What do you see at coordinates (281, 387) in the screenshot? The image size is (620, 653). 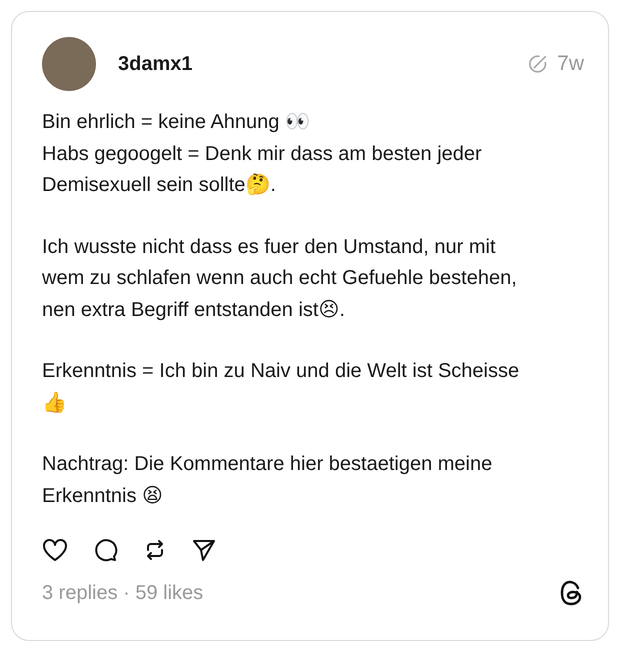 I see `post-text: Erkenntnis = Ich bin zu Naiv und die Welt ist Scheisse 👍` at bounding box center [281, 387].